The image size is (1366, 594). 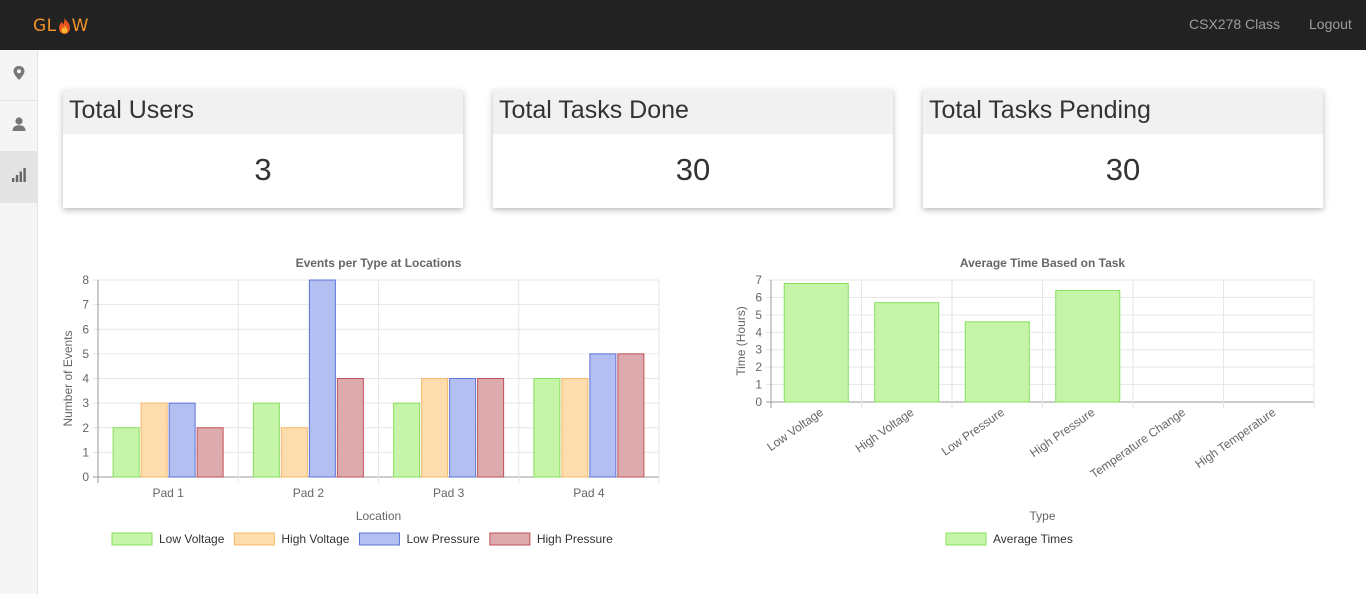 What do you see at coordinates (378, 516) in the screenshot?
I see `x-axis-label: Location` at bounding box center [378, 516].